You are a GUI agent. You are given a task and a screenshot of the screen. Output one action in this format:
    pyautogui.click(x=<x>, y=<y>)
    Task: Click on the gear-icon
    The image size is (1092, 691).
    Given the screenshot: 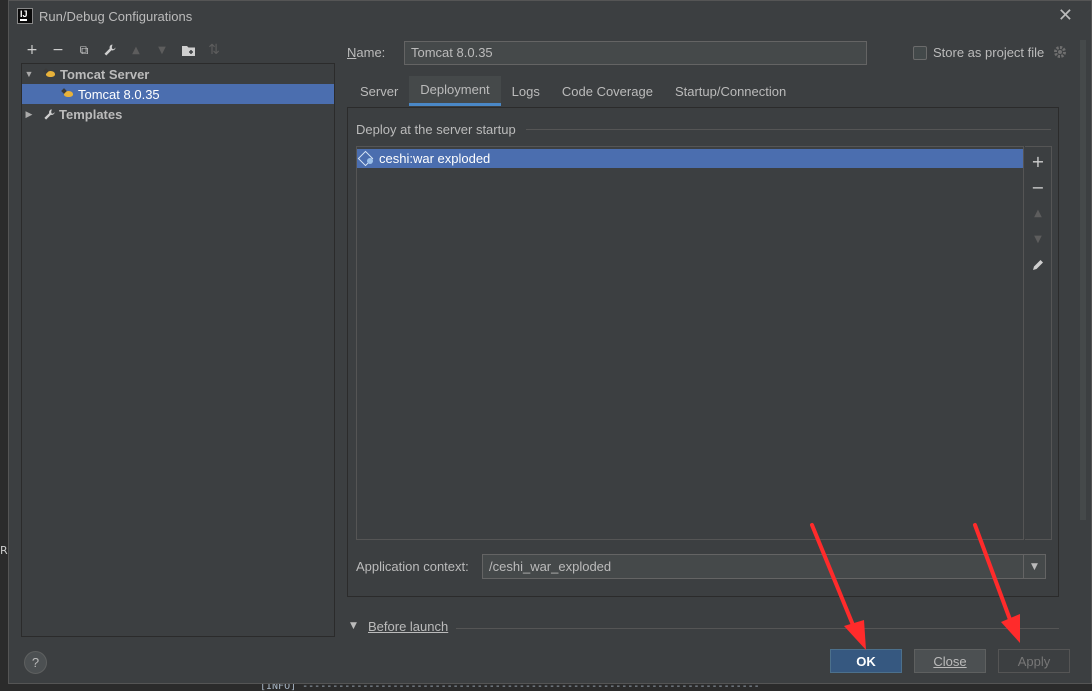 What is the action you would take?
    pyautogui.click(x=1060, y=52)
    